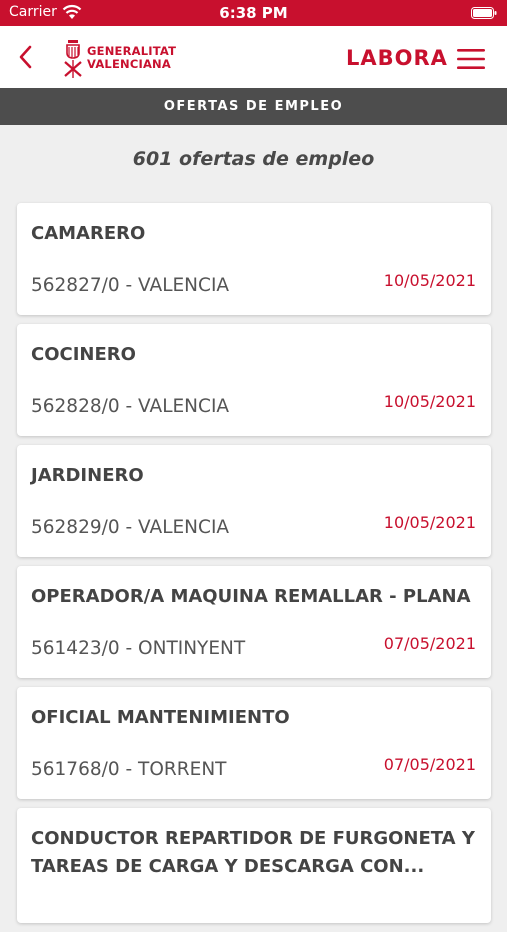  Describe the element at coordinates (253, 106) in the screenshot. I see `section-title: OFERTAS DE EMPLEO` at that location.